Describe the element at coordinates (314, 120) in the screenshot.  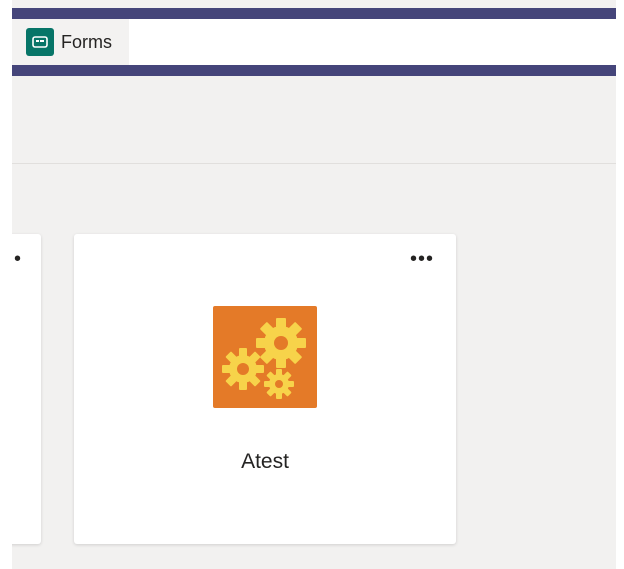
I see `page-header` at that location.